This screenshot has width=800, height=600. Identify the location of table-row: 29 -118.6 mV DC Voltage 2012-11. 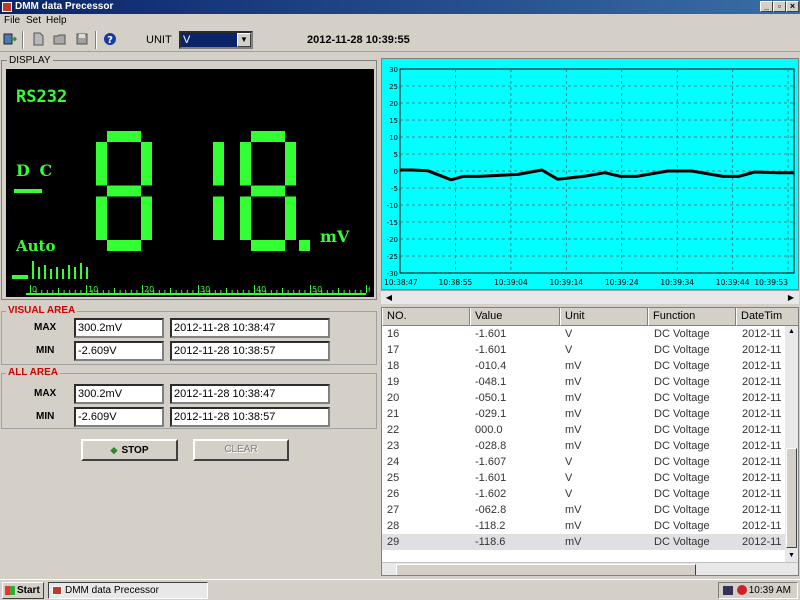
(584, 542).